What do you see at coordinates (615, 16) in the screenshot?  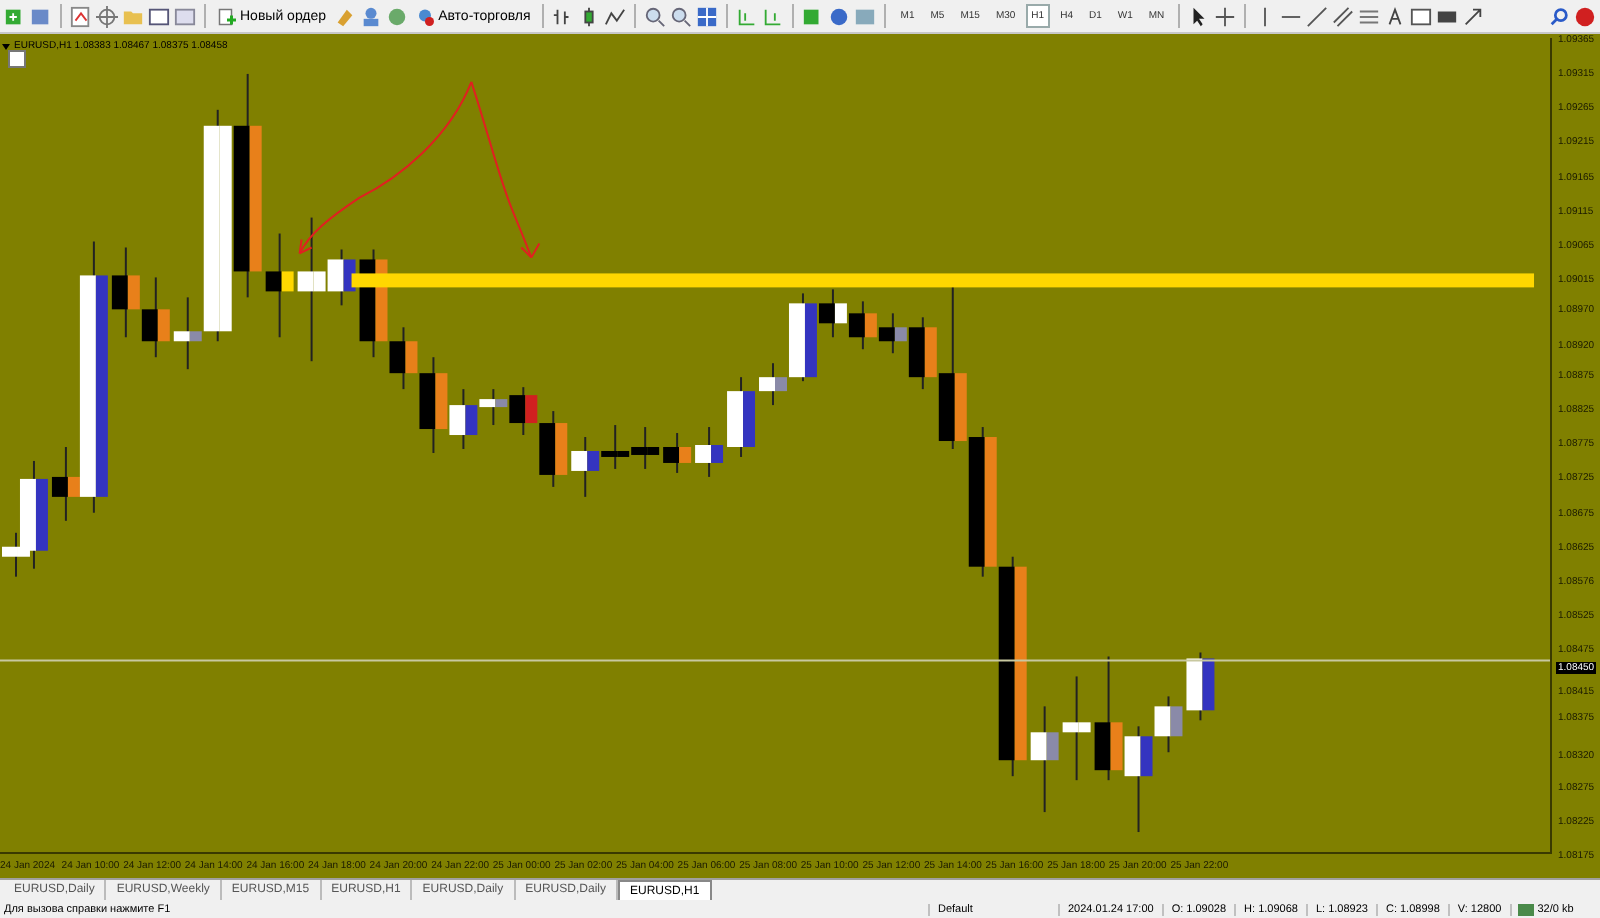 I see `line-chart-icon` at bounding box center [615, 16].